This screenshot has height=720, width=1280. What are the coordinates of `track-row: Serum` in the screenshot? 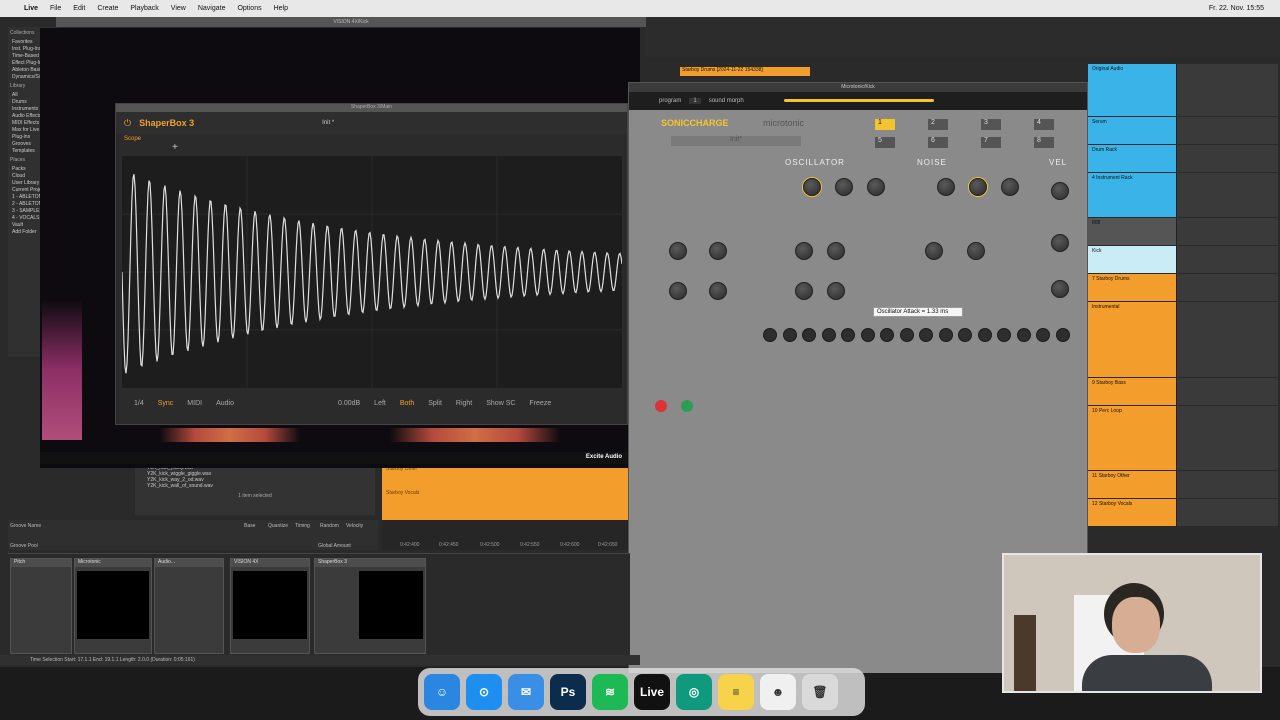 It's located at (1183, 130).